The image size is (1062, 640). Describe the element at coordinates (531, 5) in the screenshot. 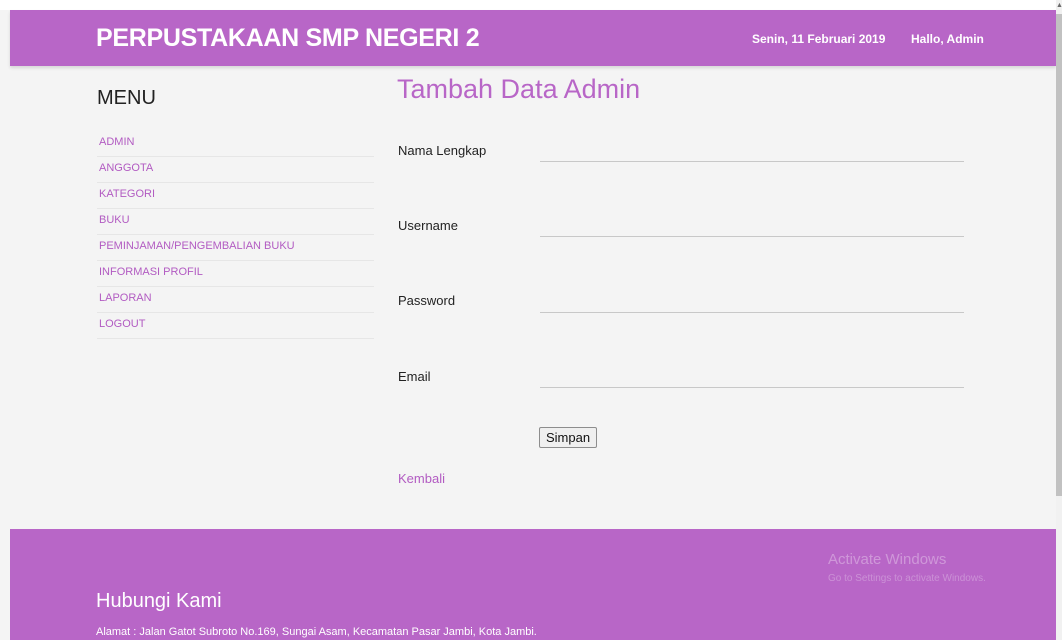

I see `top-strip` at that location.